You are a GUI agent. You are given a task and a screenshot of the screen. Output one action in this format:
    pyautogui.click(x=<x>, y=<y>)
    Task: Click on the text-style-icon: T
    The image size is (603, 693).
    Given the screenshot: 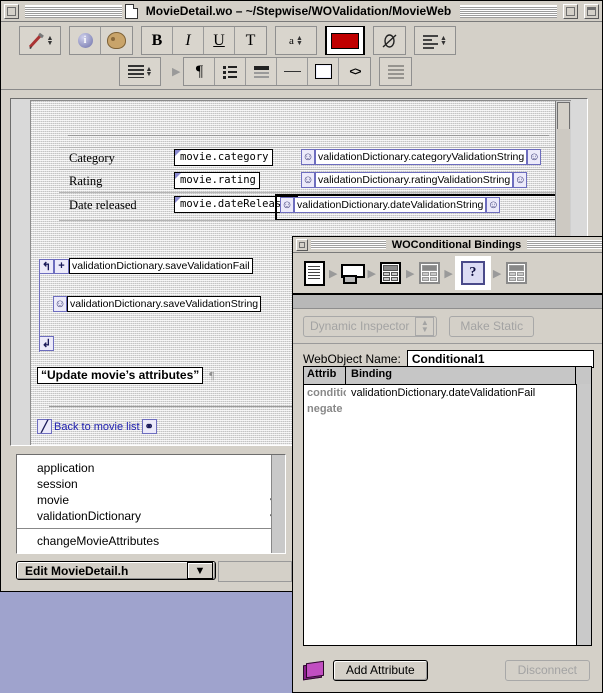 What is the action you would take?
    pyautogui.click(x=250, y=40)
    